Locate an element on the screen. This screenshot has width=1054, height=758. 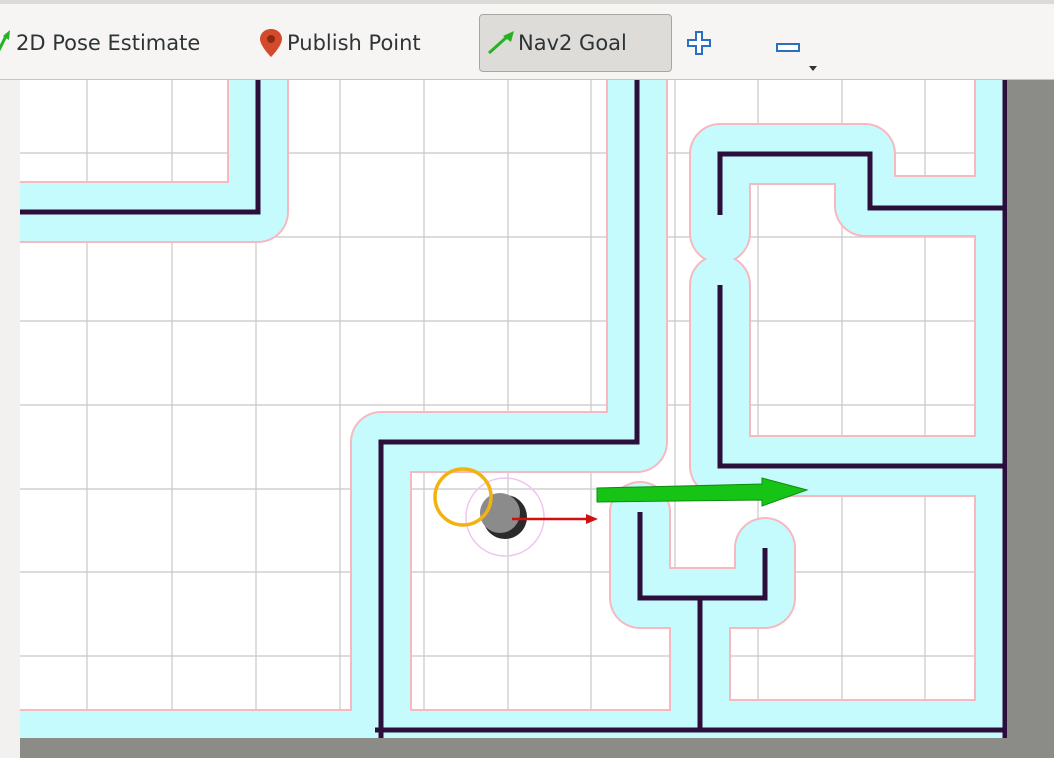
zoom-out-button is located at coordinates (801, 43).